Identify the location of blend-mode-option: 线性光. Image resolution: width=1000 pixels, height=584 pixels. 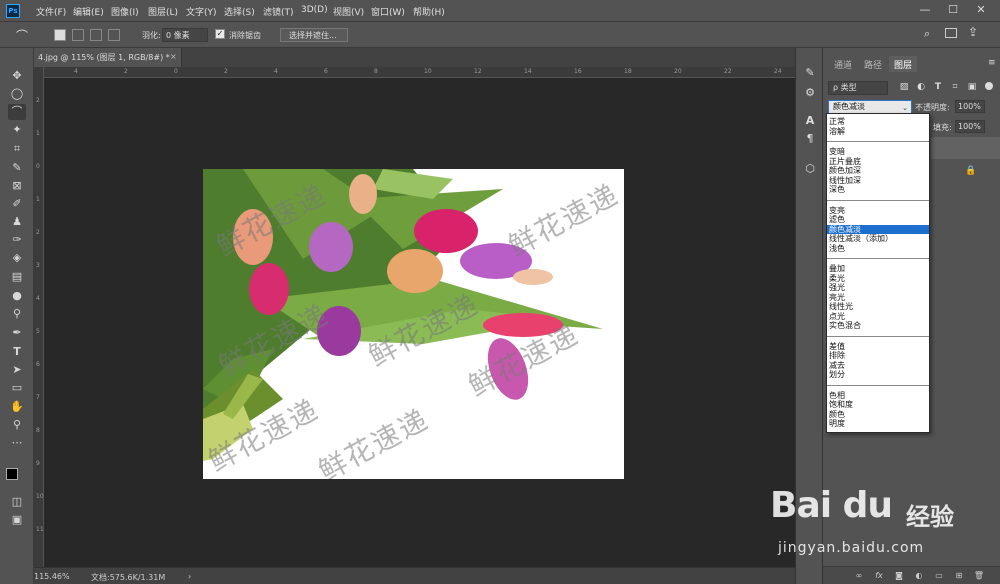
(878, 307).